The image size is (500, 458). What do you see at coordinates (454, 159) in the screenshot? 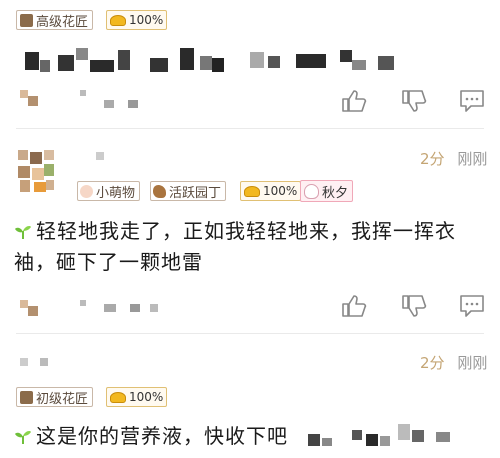
I see `comment1-meta: 2分 刚刚` at bounding box center [454, 159].